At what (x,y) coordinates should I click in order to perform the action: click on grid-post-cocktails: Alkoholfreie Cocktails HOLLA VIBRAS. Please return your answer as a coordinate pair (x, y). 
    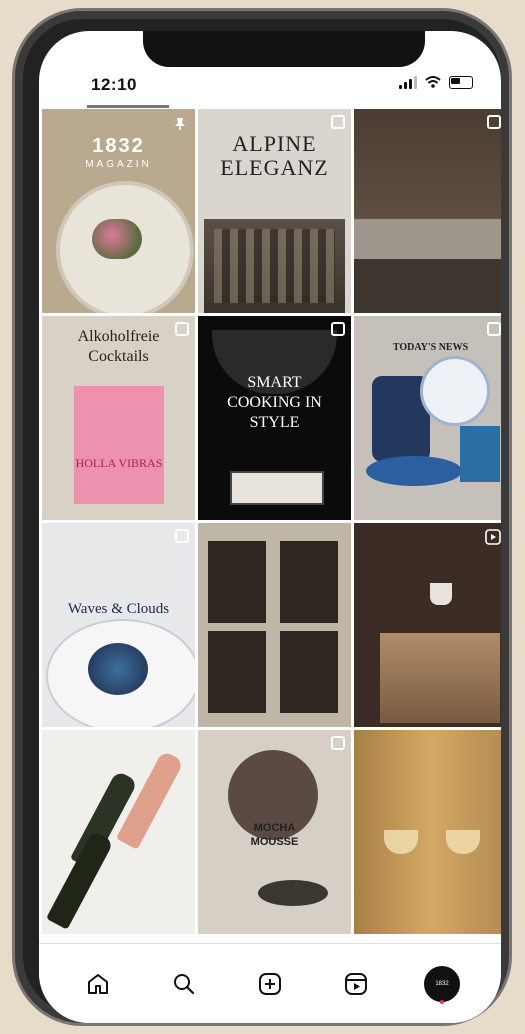
    Looking at the image, I should click on (118, 418).